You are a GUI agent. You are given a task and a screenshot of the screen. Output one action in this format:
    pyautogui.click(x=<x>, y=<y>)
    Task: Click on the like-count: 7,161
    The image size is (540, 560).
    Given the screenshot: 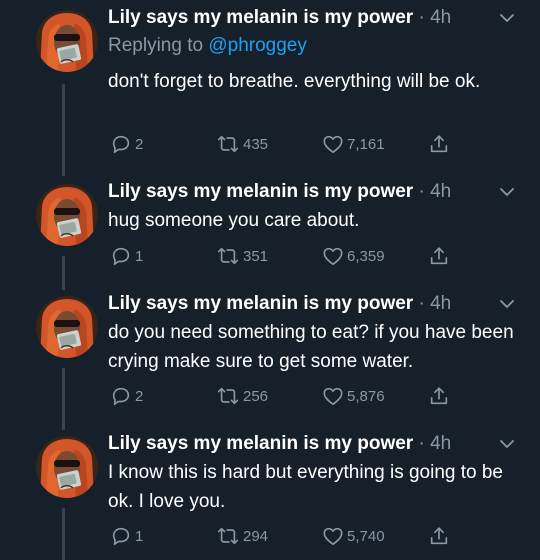 What is the action you would take?
    pyautogui.click(x=366, y=144)
    